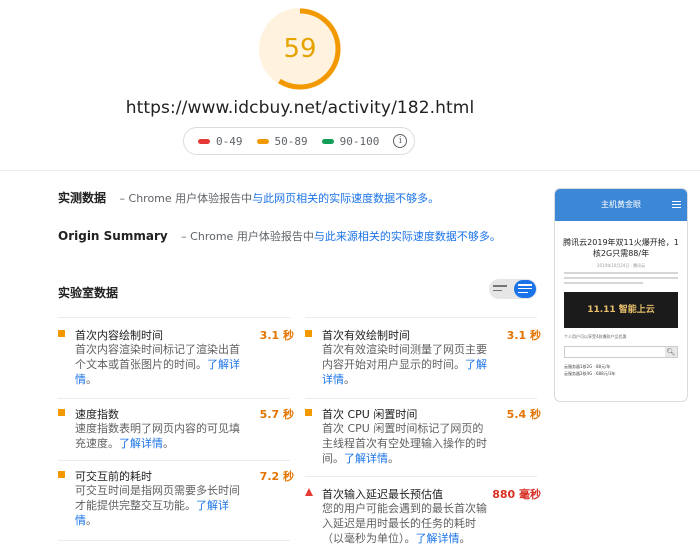 The height and width of the screenshot is (559, 700). I want to click on menu-icon, so click(676, 205).